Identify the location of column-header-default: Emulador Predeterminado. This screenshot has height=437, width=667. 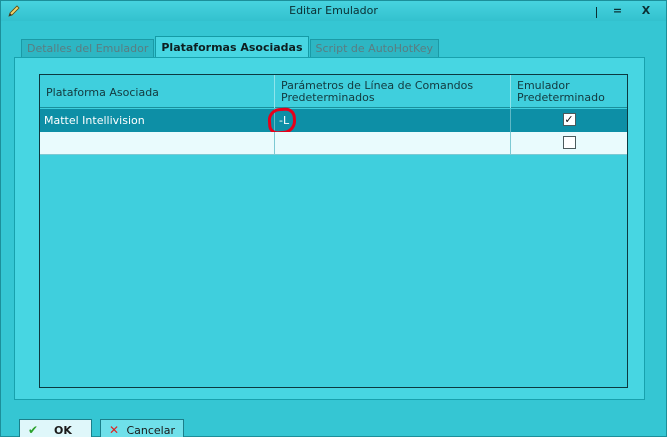
(569, 91).